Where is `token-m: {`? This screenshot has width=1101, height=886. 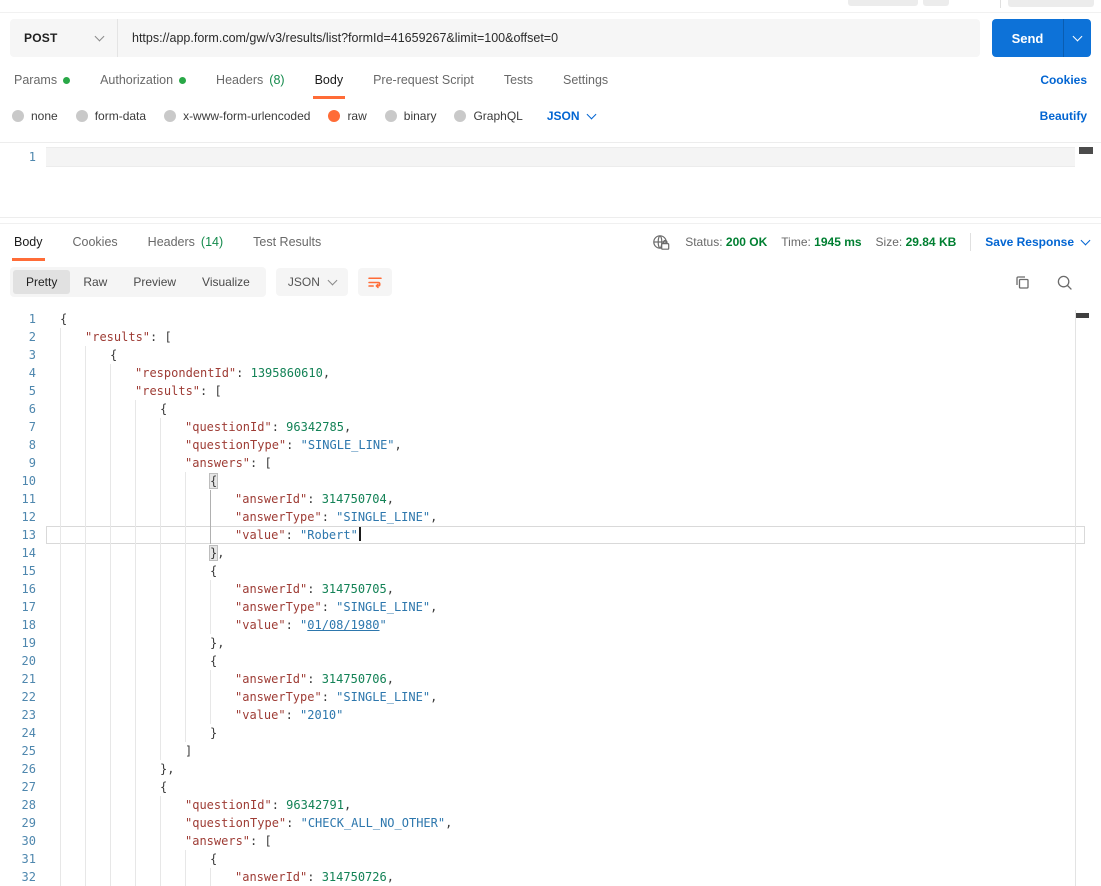 token-m: { is located at coordinates (214, 481).